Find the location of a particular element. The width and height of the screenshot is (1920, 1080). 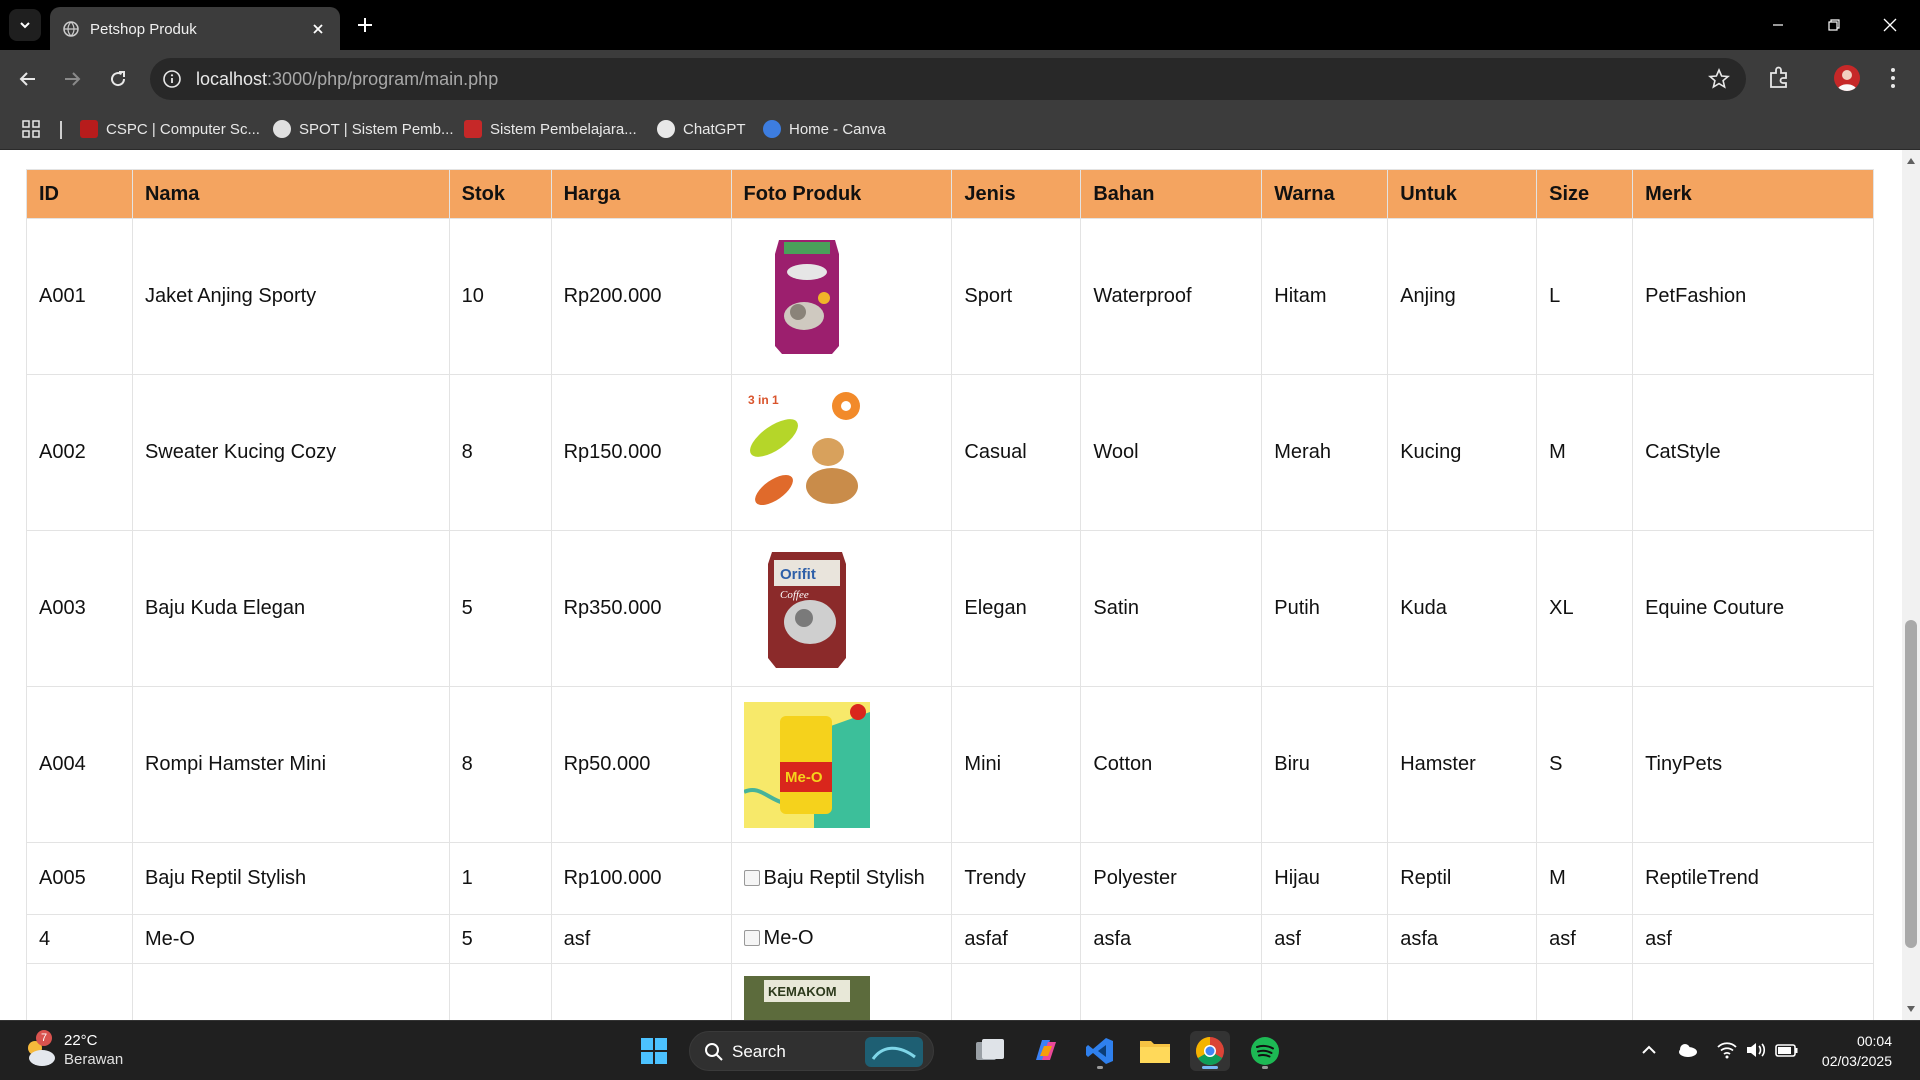

task-view-button is located at coordinates (990, 1051).